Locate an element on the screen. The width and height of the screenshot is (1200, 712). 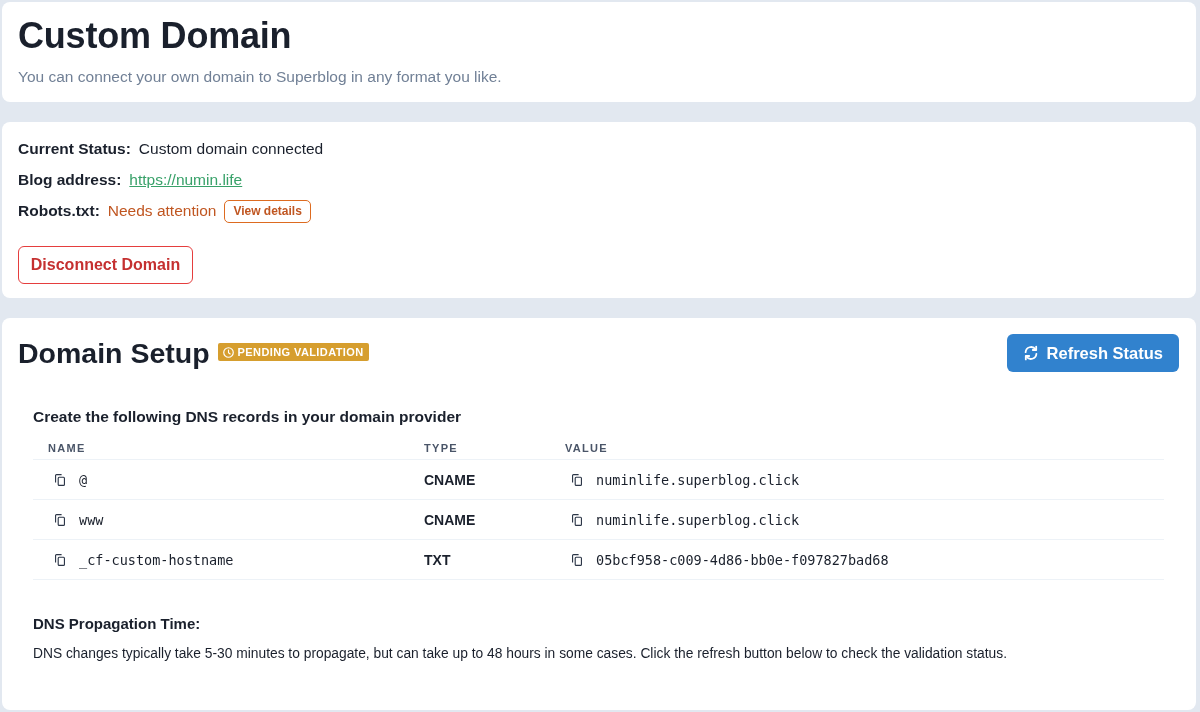
record-type: TXT is located at coordinates (437, 559).